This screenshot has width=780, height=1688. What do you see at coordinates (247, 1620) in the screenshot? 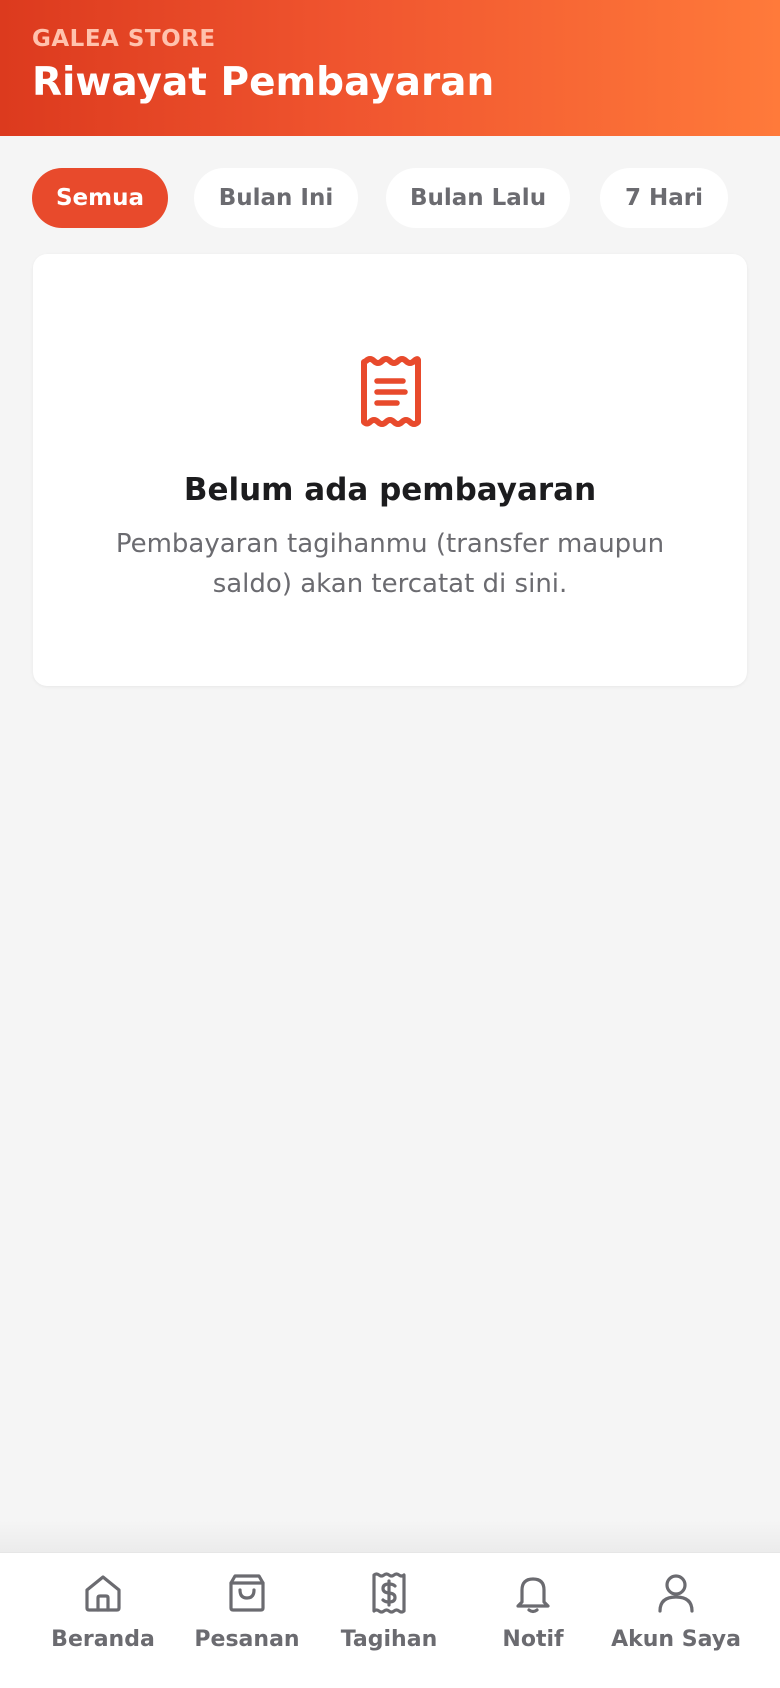
I see `nav-item-pesanan: Pesanan` at bounding box center [247, 1620].